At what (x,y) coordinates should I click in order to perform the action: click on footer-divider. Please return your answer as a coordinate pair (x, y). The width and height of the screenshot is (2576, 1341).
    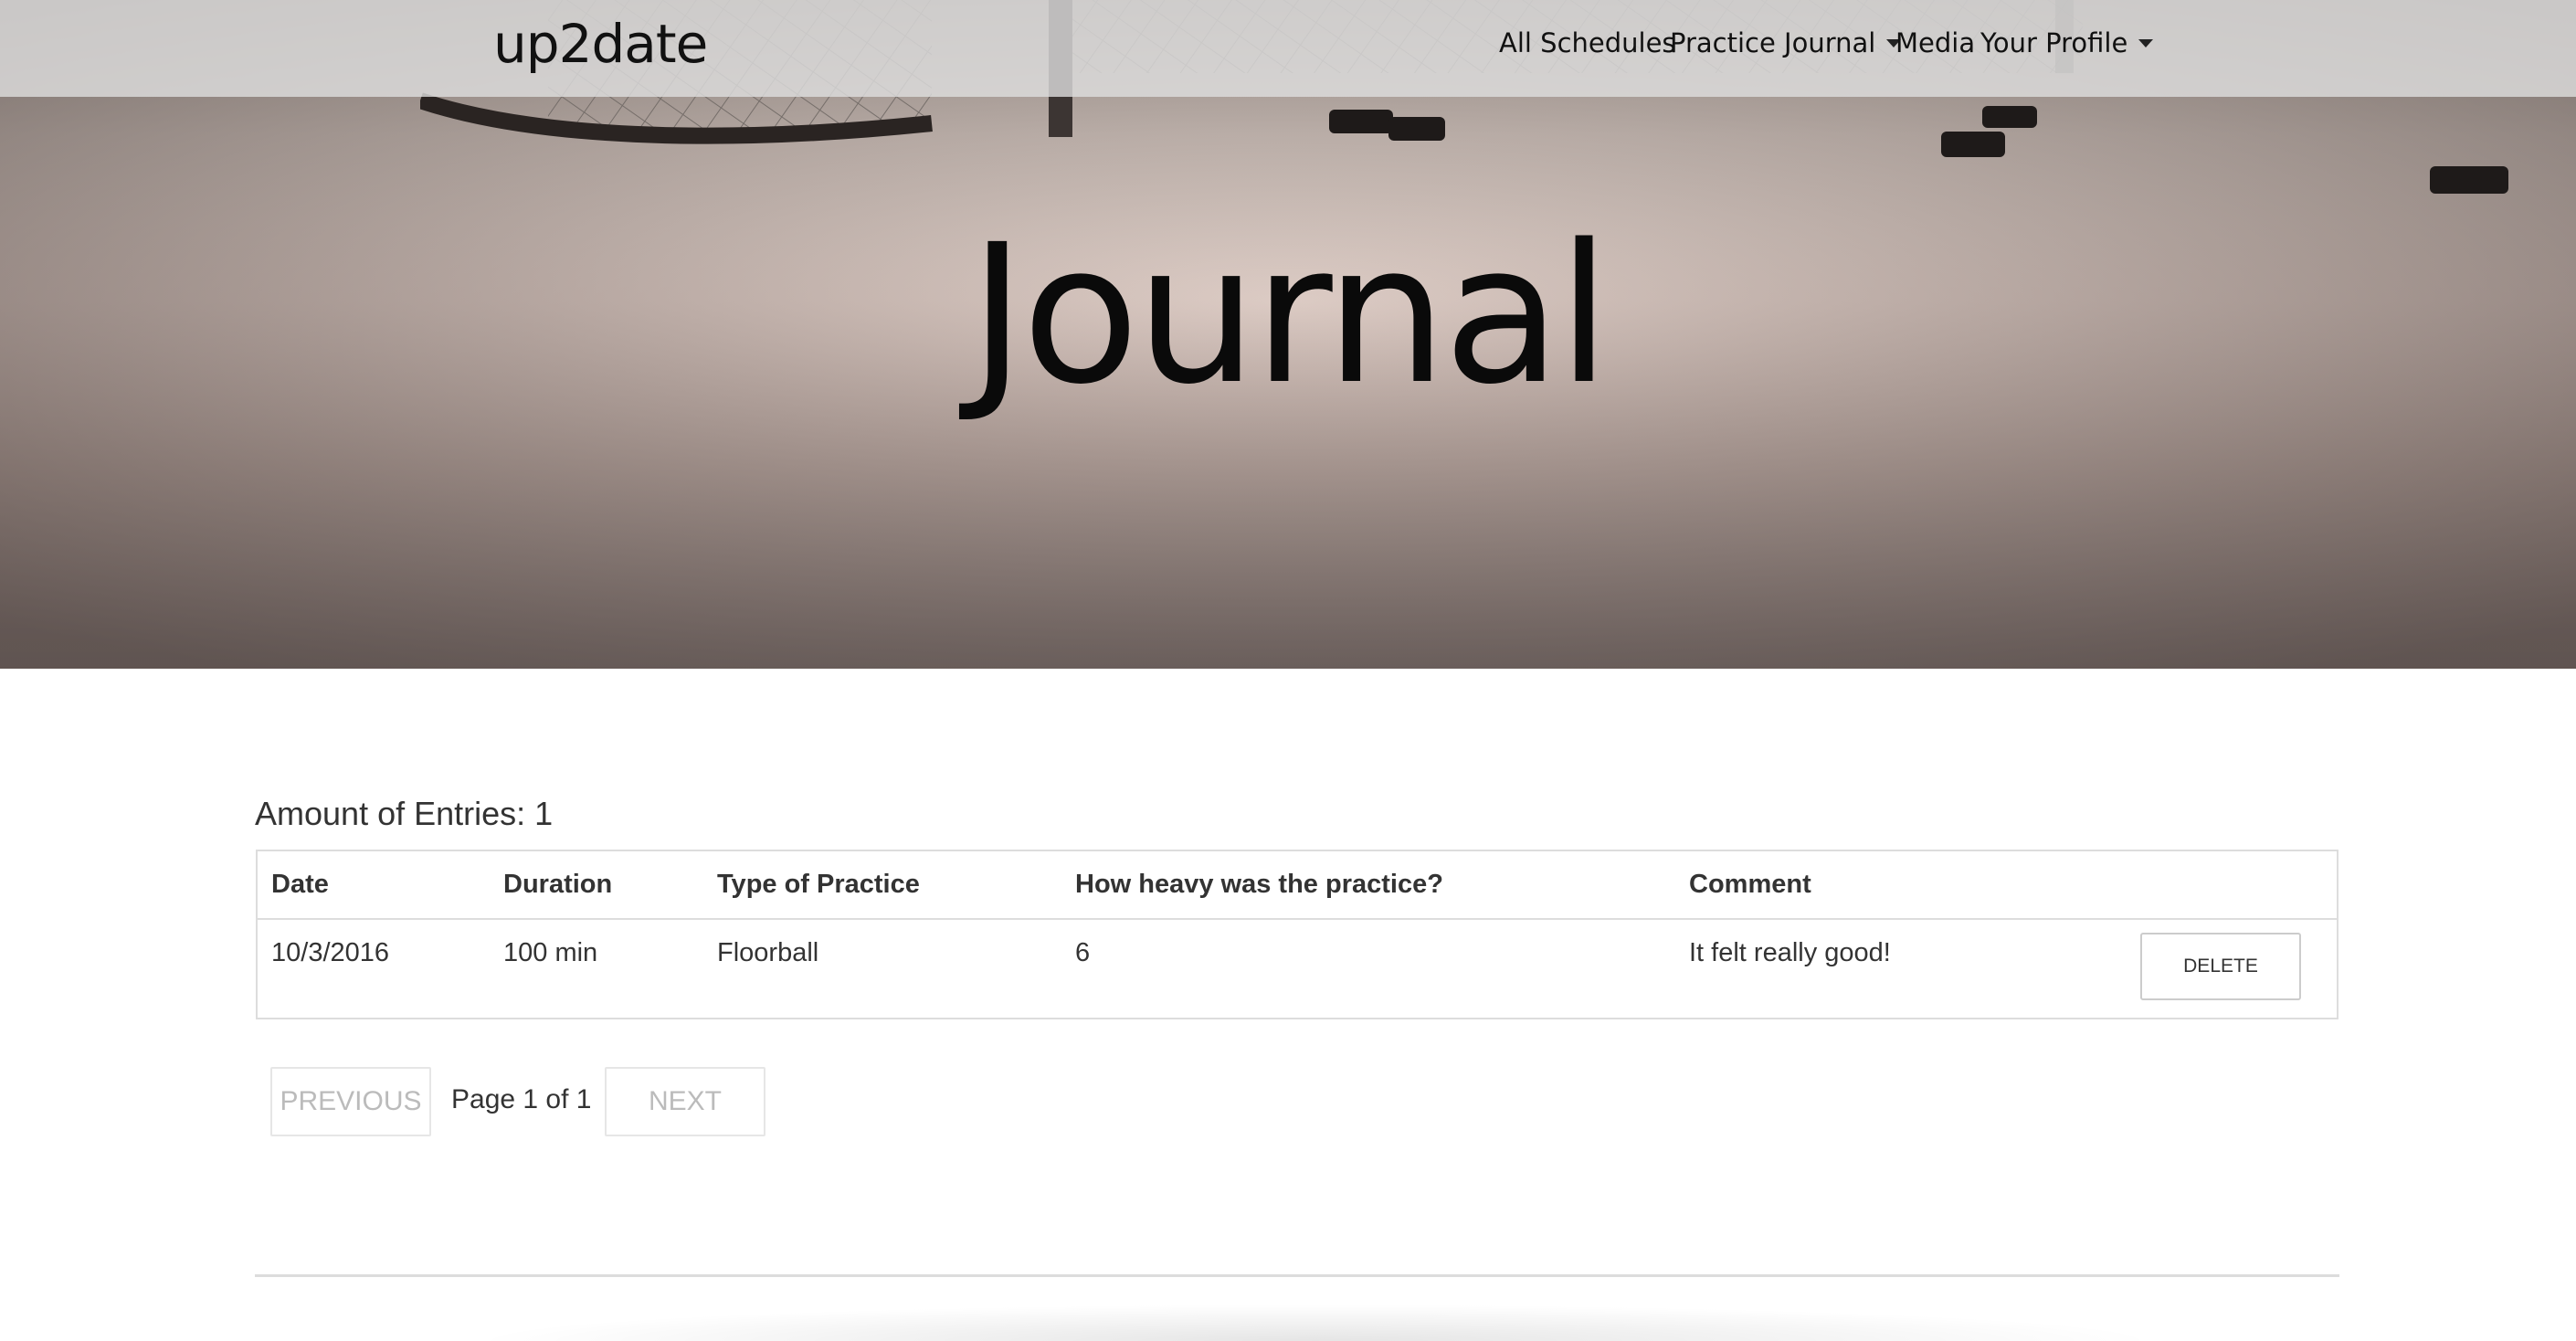
    Looking at the image, I should click on (1297, 1275).